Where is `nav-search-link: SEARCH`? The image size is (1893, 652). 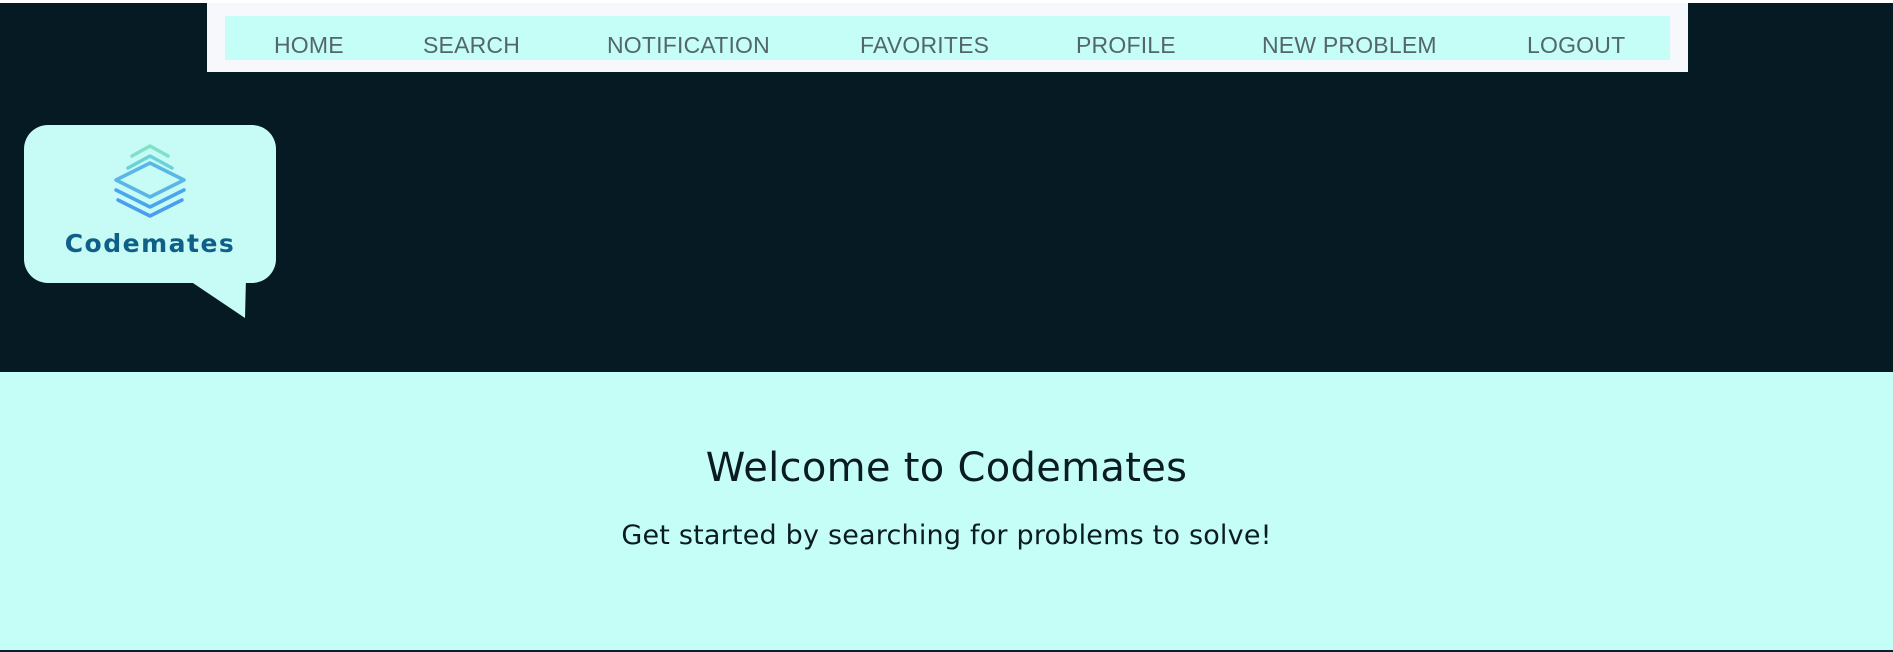 nav-search-link: SEARCH is located at coordinates (471, 45).